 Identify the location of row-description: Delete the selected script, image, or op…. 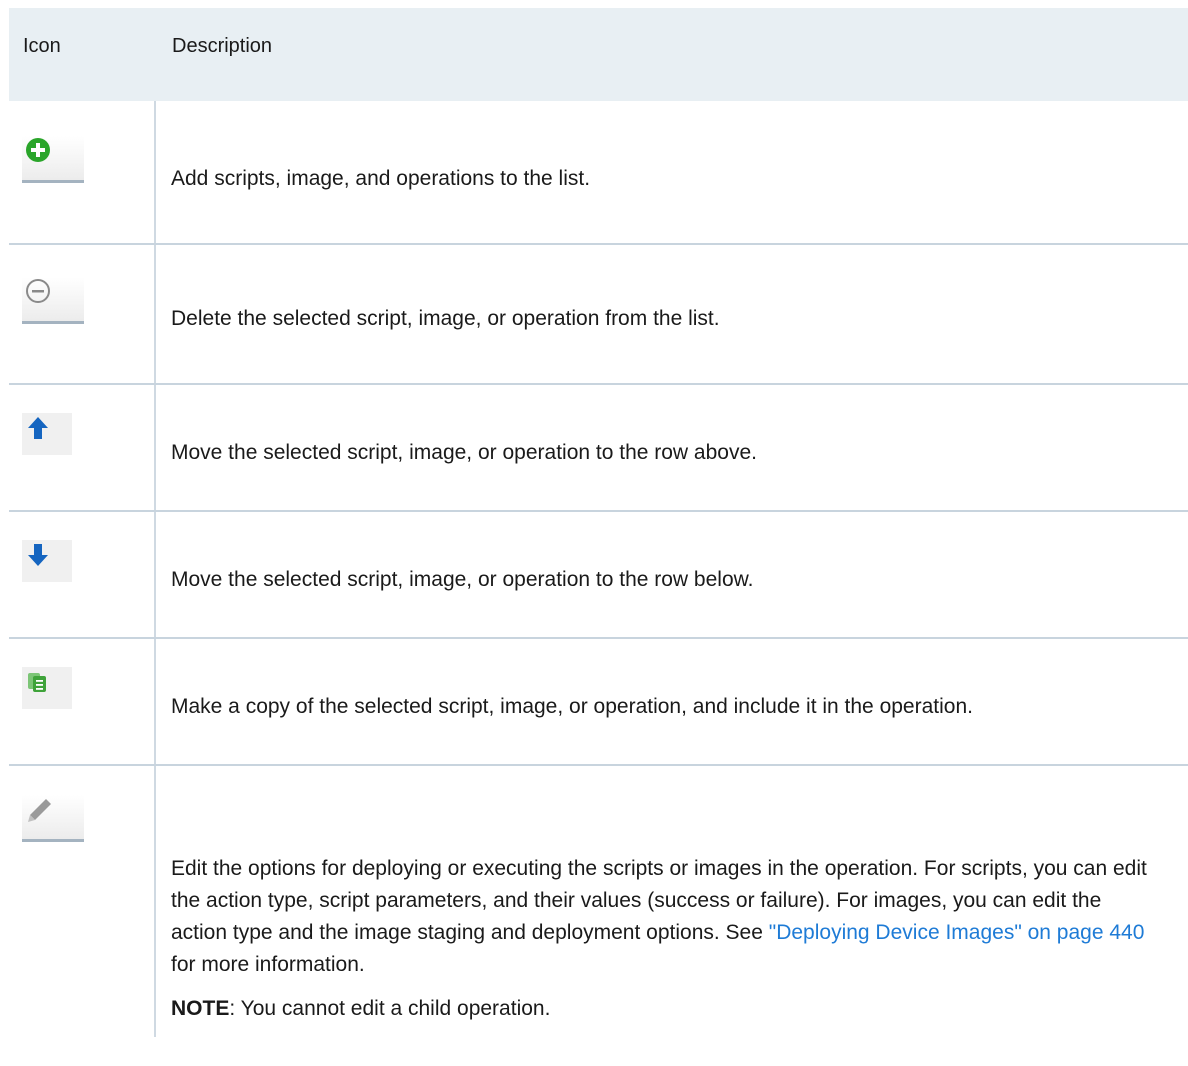
(445, 318).